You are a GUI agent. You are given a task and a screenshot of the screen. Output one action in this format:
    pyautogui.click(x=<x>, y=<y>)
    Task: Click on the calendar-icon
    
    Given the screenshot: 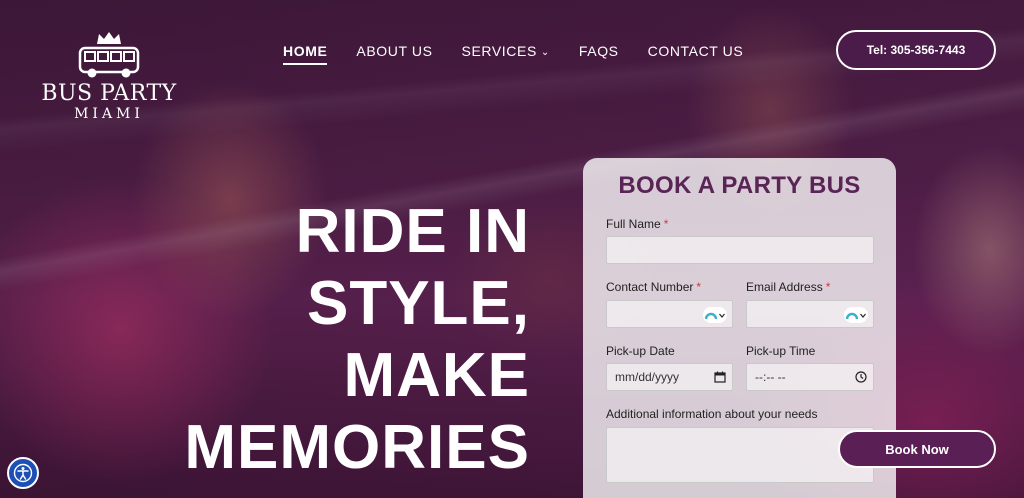 What is the action you would take?
    pyautogui.click(x=720, y=377)
    